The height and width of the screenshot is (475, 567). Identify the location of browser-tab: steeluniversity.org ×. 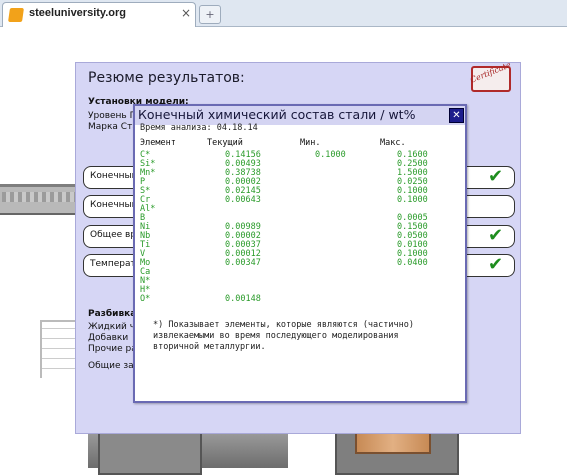
(99, 14).